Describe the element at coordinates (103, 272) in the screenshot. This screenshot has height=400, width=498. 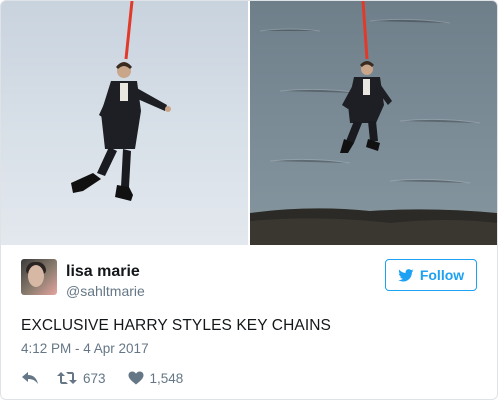
I see `user-name: lisa marie` at that location.